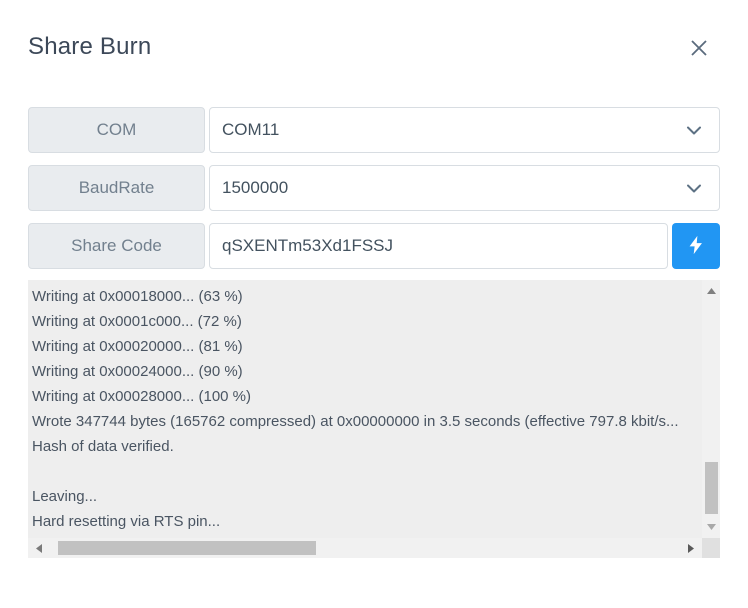 The height and width of the screenshot is (608, 748). Describe the element at coordinates (711, 548) in the screenshot. I see `resize-grip-icon` at that location.